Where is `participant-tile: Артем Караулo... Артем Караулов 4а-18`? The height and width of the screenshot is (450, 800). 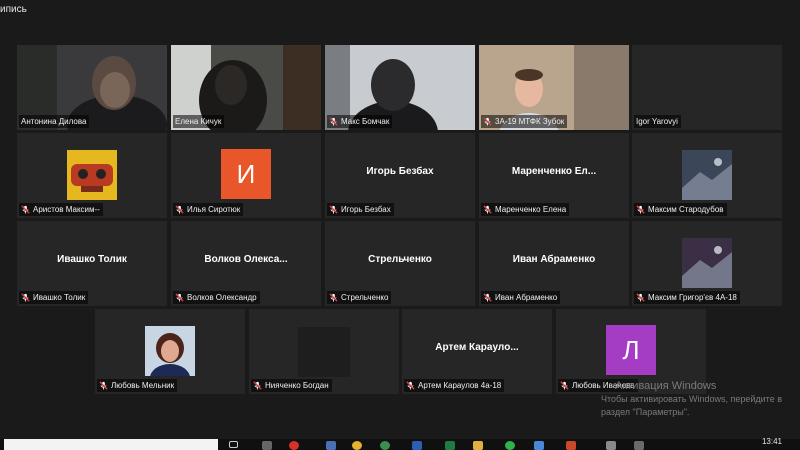
participant-tile: Артем Караулo... Артем Караулов 4а-18 is located at coordinates (477, 351).